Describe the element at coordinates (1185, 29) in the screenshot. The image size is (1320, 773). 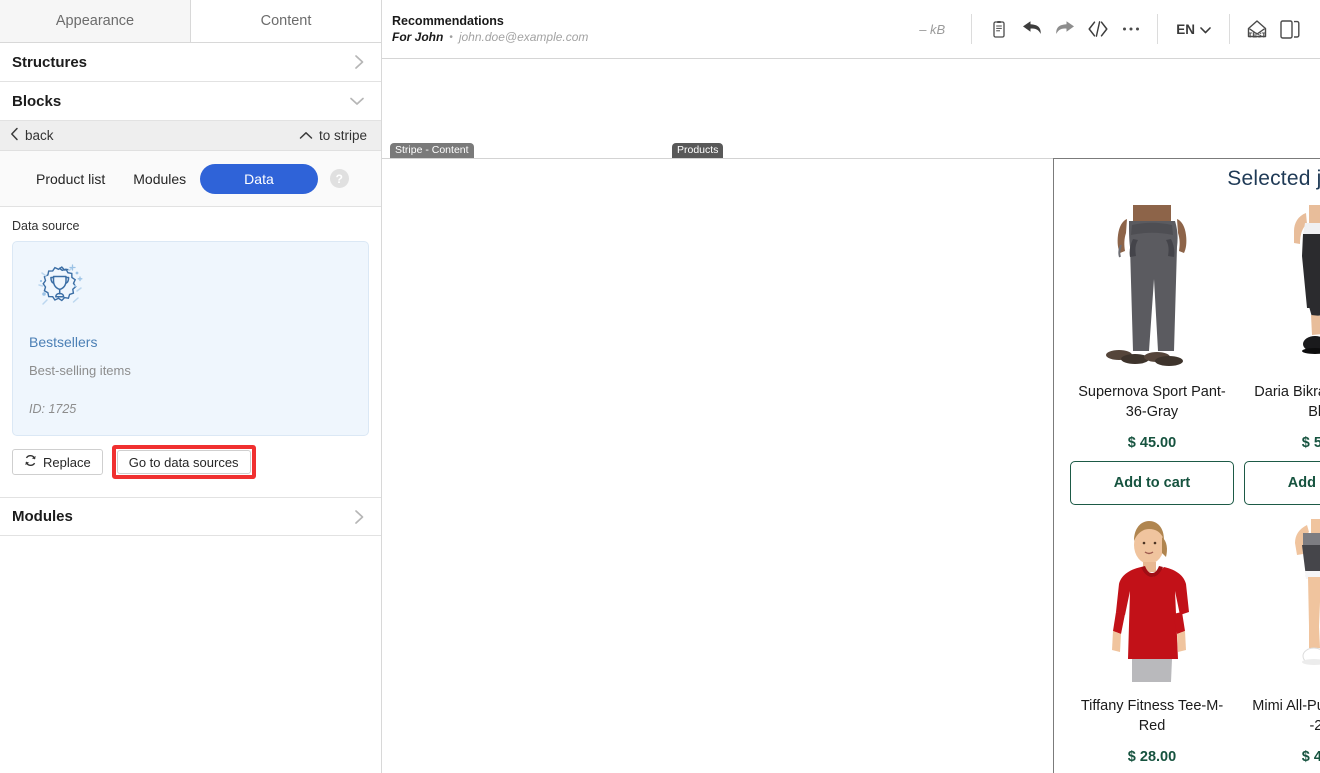
I see `language-label: EN` at that location.